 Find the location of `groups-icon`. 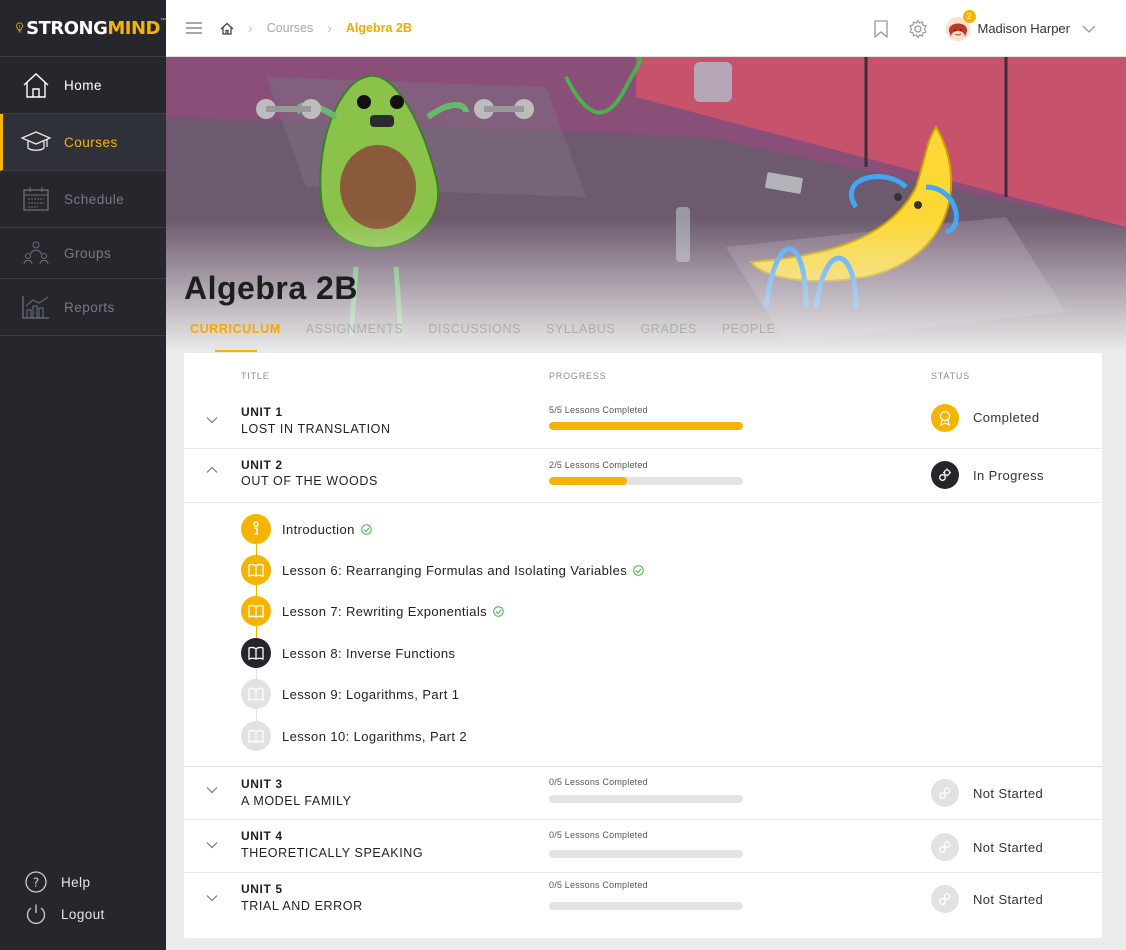

groups-icon is located at coordinates (36, 253).